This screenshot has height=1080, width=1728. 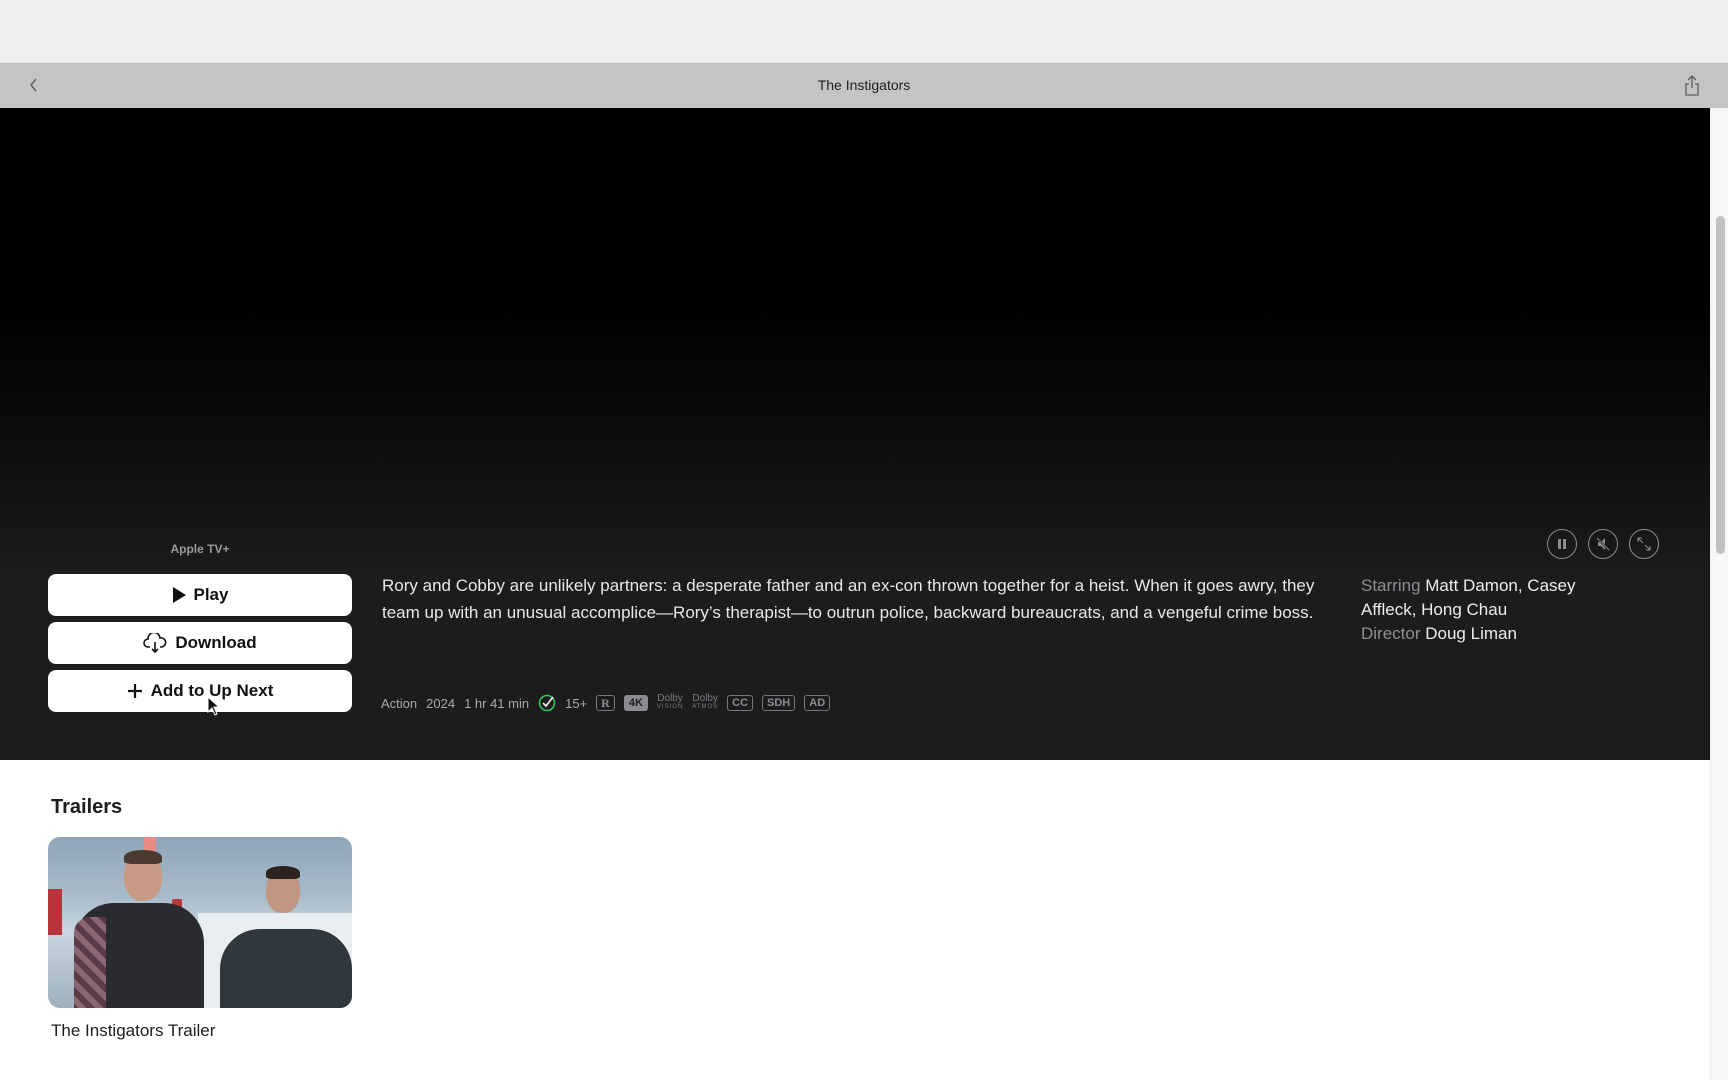 I want to click on sdh-badge: SDH, so click(x=779, y=703).